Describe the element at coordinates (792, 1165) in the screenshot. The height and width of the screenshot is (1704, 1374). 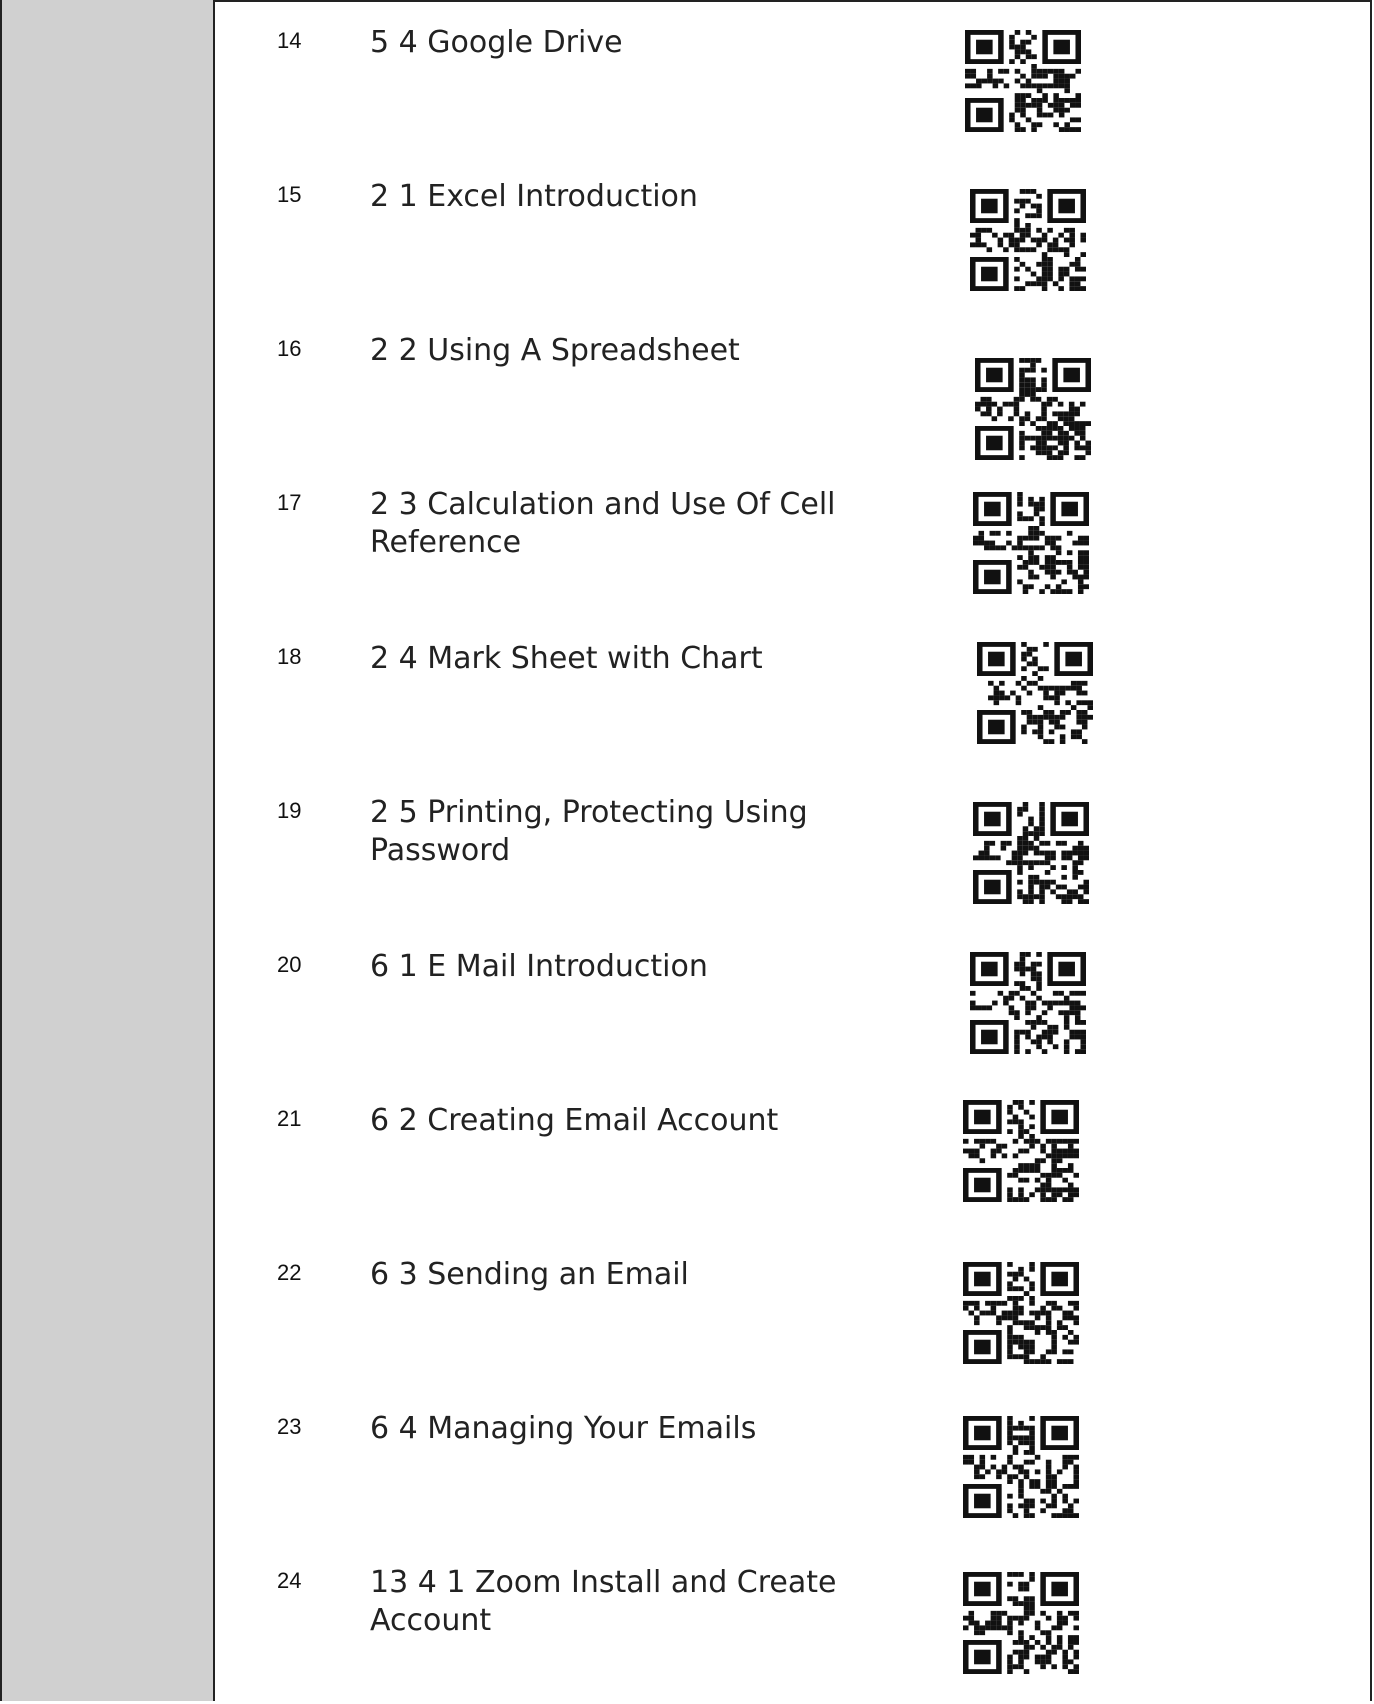
I see `table-row: 21 6 2 Creating Email Account` at that location.